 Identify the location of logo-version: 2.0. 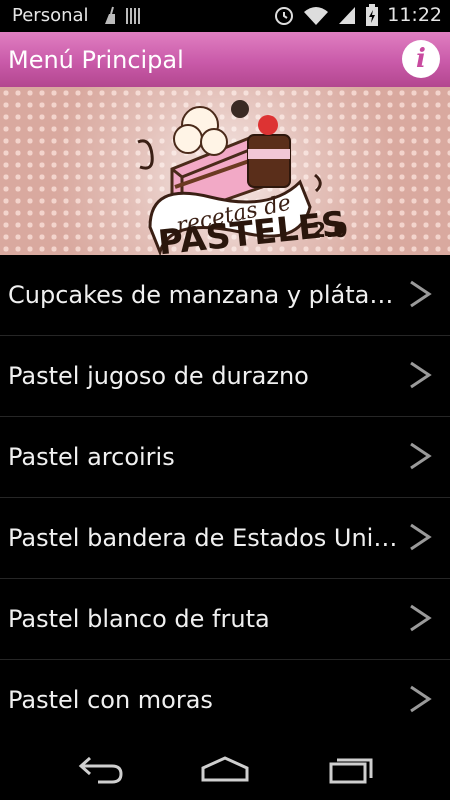
(329, 230).